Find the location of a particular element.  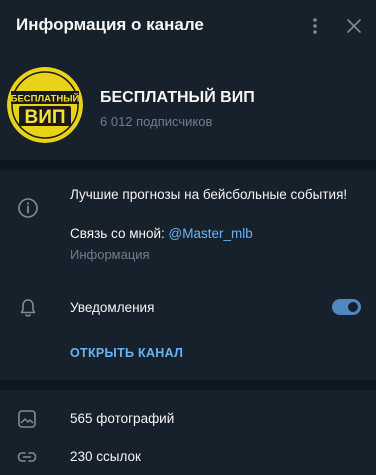

media-row-photos: 565 фотографий is located at coordinates (188, 419).